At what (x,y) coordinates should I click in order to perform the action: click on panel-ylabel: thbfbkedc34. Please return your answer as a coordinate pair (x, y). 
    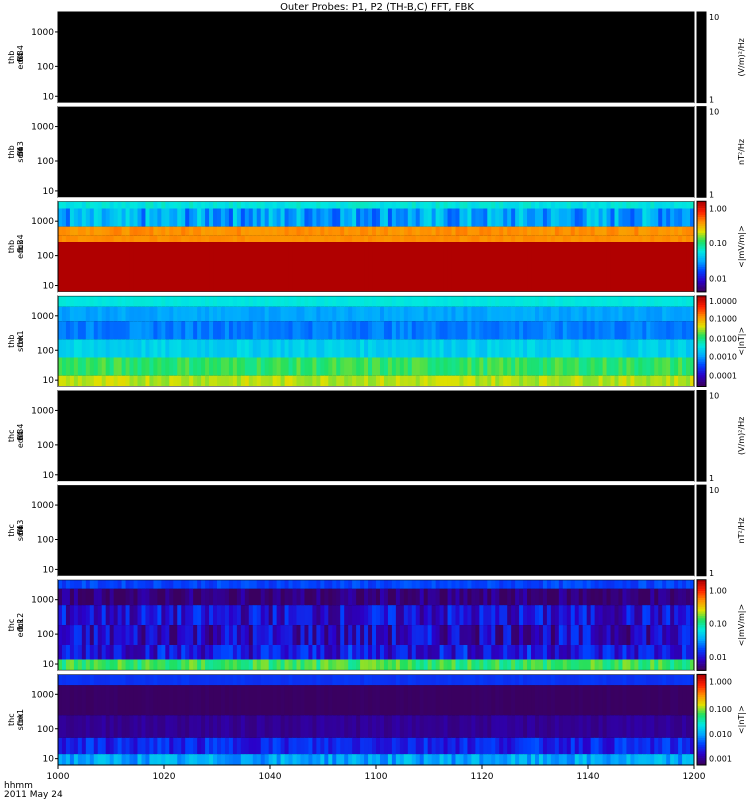
    Looking at the image, I should click on (16, 246).